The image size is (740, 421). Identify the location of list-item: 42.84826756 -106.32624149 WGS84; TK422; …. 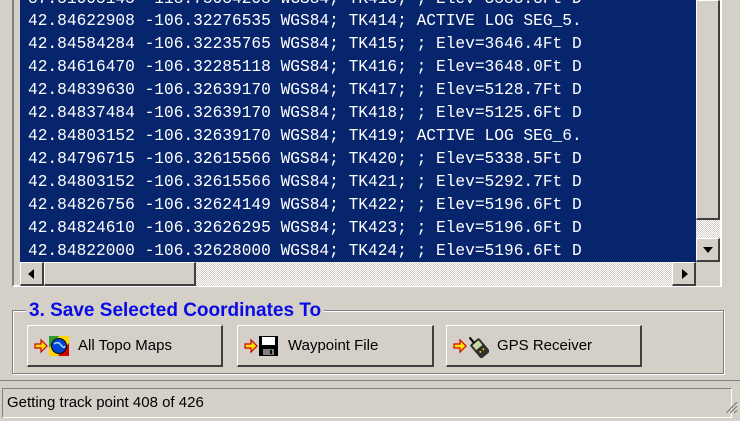
(305, 205).